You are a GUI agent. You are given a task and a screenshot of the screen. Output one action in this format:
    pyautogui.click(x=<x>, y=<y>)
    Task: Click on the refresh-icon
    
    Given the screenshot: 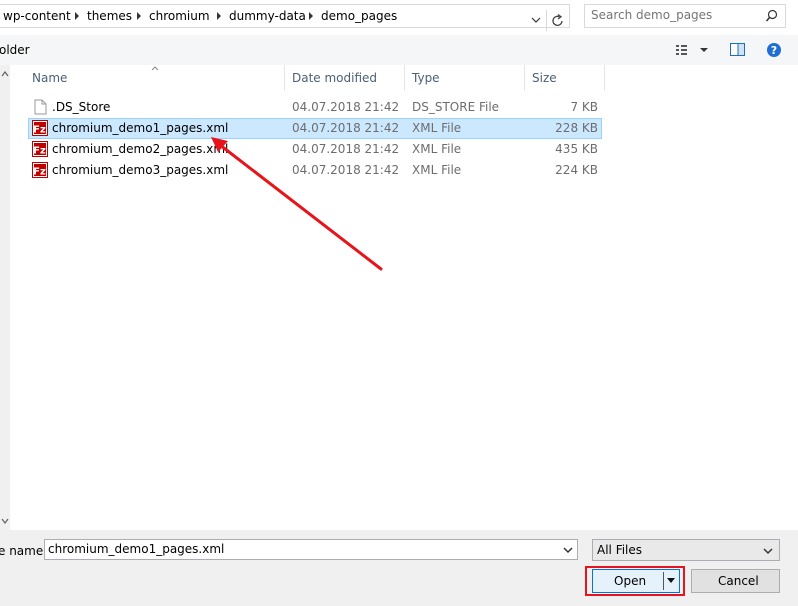 What is the action you would take?
    pyautogui.click(x=557, y=19)
    